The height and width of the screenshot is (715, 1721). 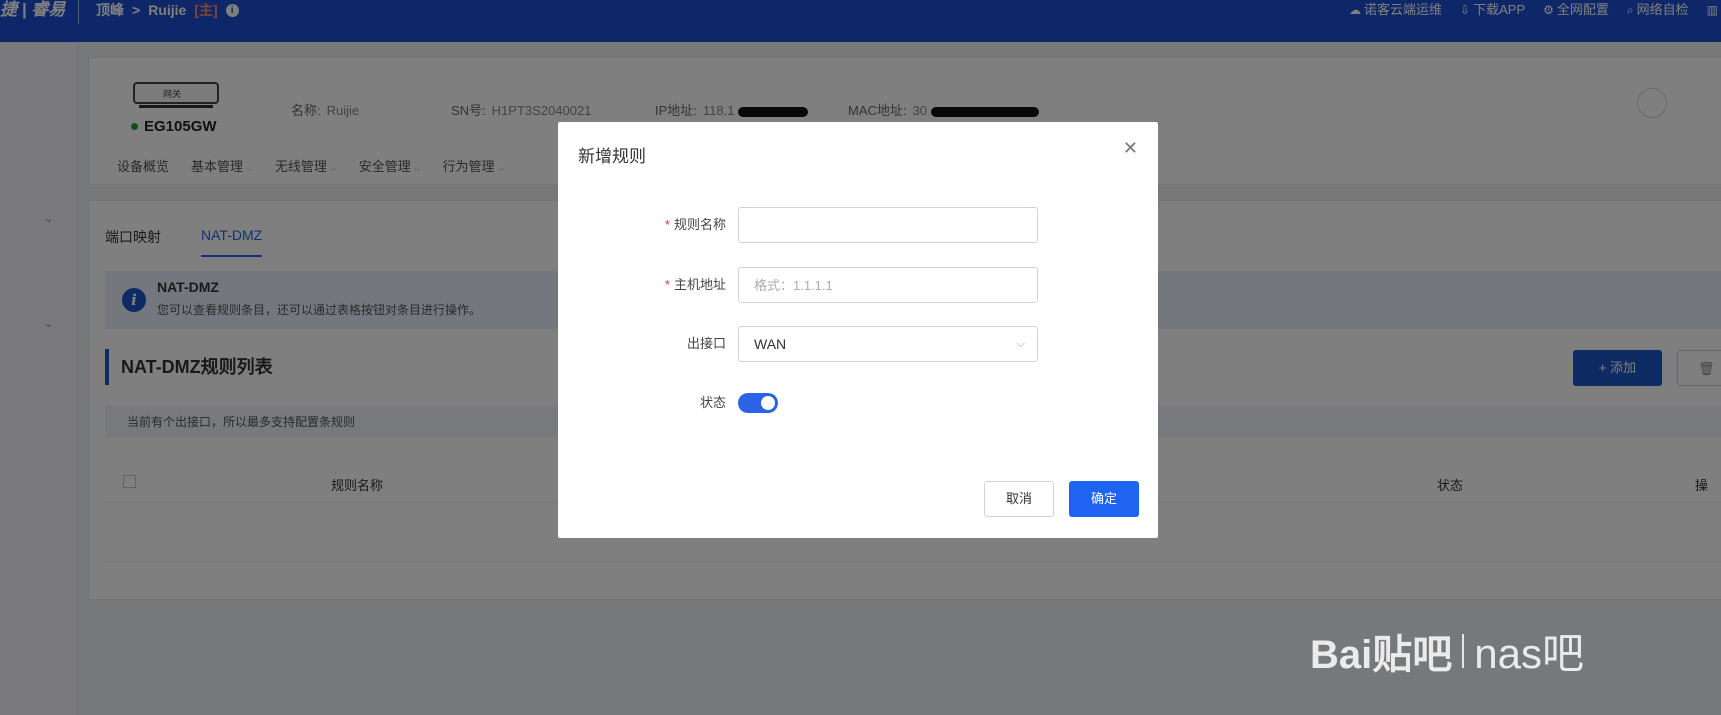 I want to click on host-address-label: * 主机地址, so click(x=695, y=285).